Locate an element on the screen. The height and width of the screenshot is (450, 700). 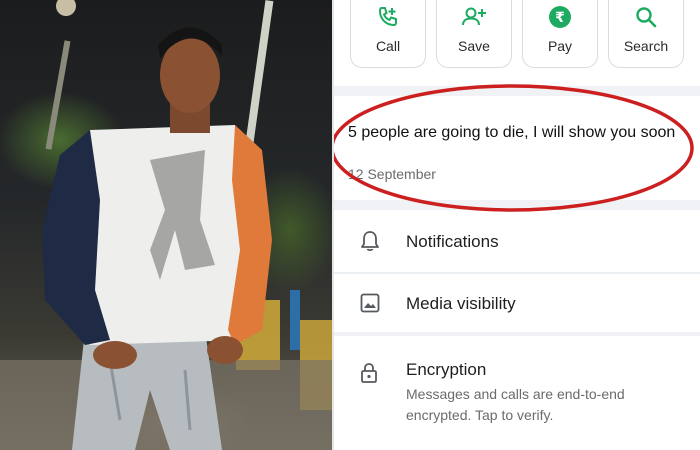
media-visibility-label: Media visibility is located at coordinates (461, 303).